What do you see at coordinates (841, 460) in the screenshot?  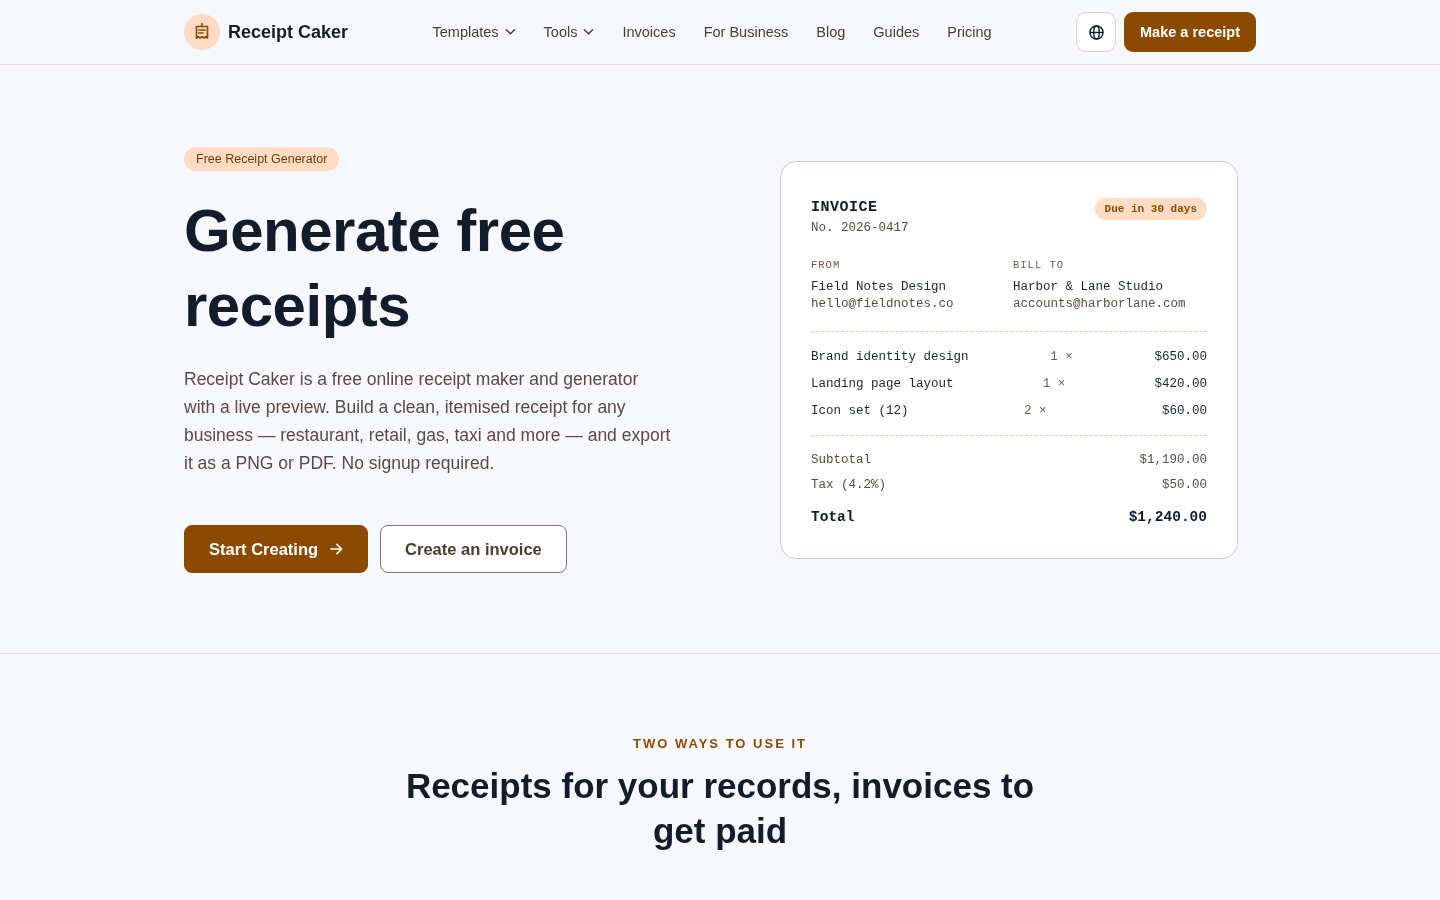 I see `total-label: Subtotal` at bounding box center [841, 460].